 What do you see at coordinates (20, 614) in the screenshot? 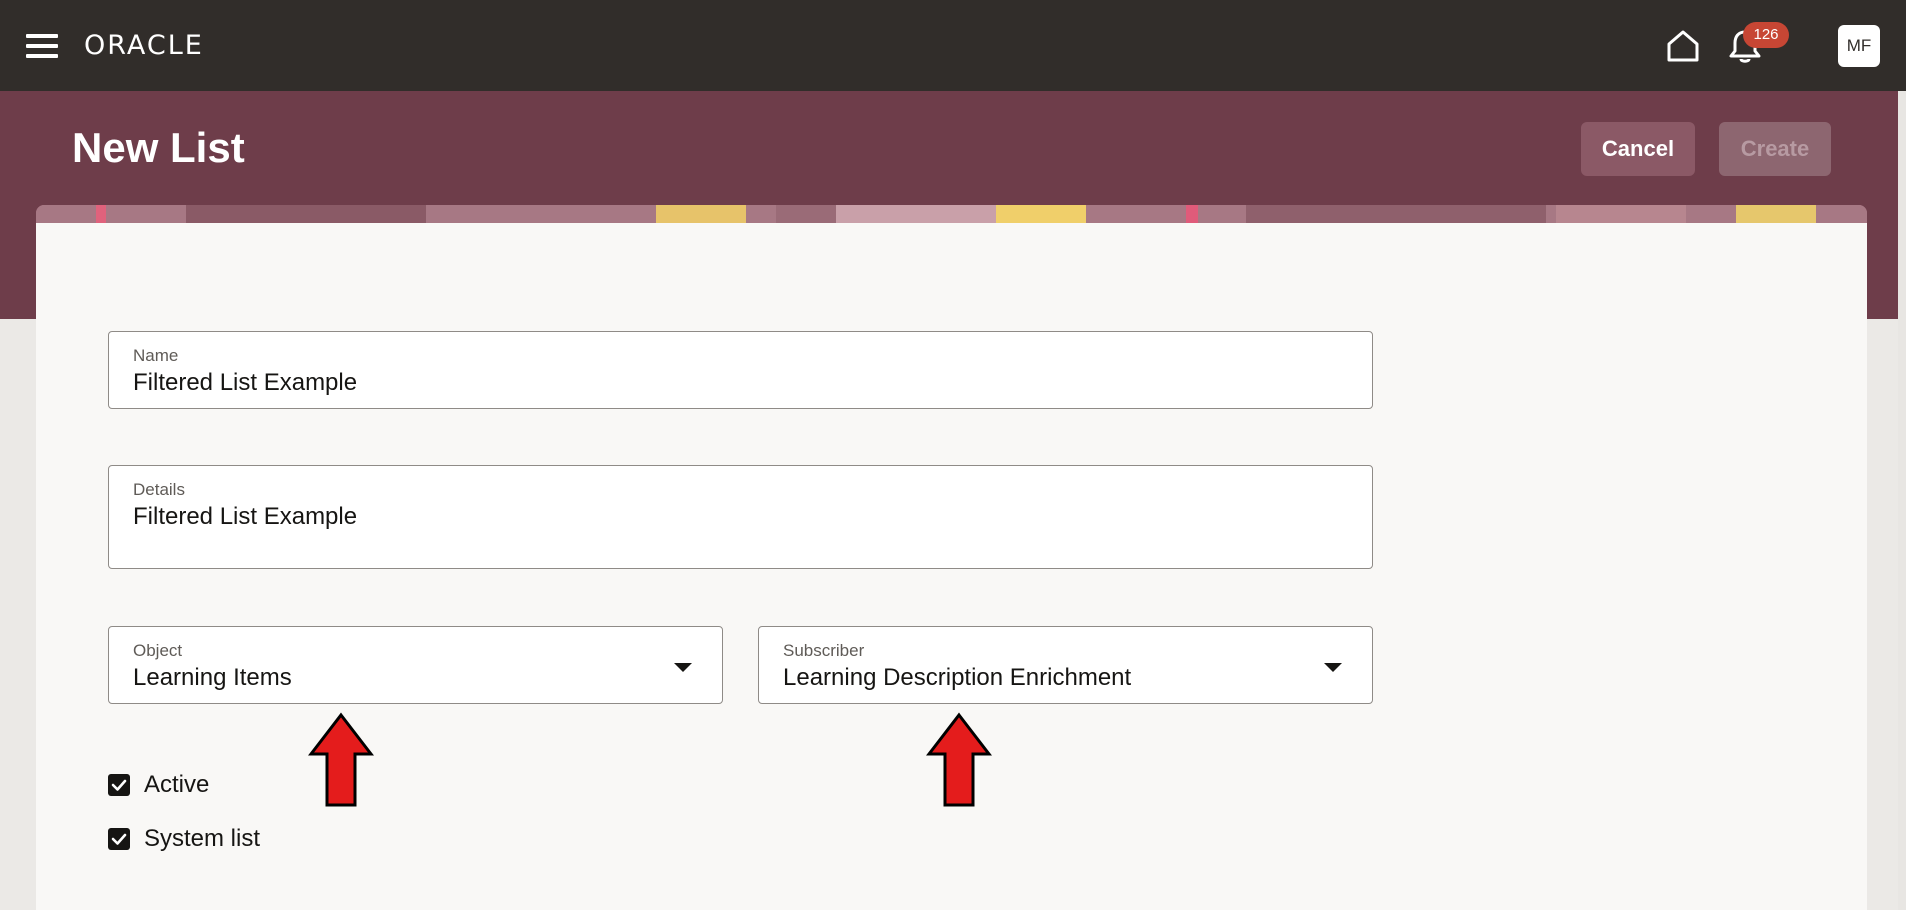
I see `background-pattern-left` at bounding box center [20, 614].